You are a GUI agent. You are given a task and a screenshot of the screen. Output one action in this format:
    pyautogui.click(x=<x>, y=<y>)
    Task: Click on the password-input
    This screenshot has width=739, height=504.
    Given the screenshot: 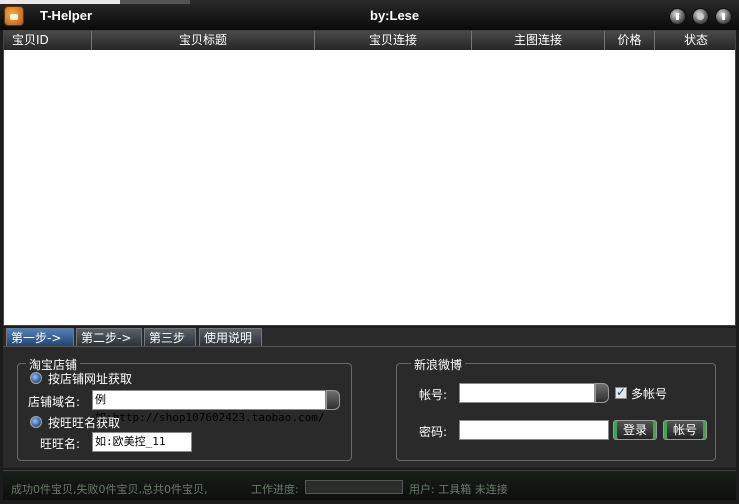 What is the action you would take?
    pyautogui.click(x=534, y=430)
    